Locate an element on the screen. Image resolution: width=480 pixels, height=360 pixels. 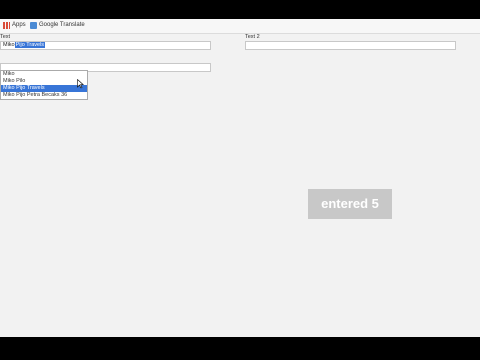
bookmark-apps: Apps is located at coordinates (14, 25).